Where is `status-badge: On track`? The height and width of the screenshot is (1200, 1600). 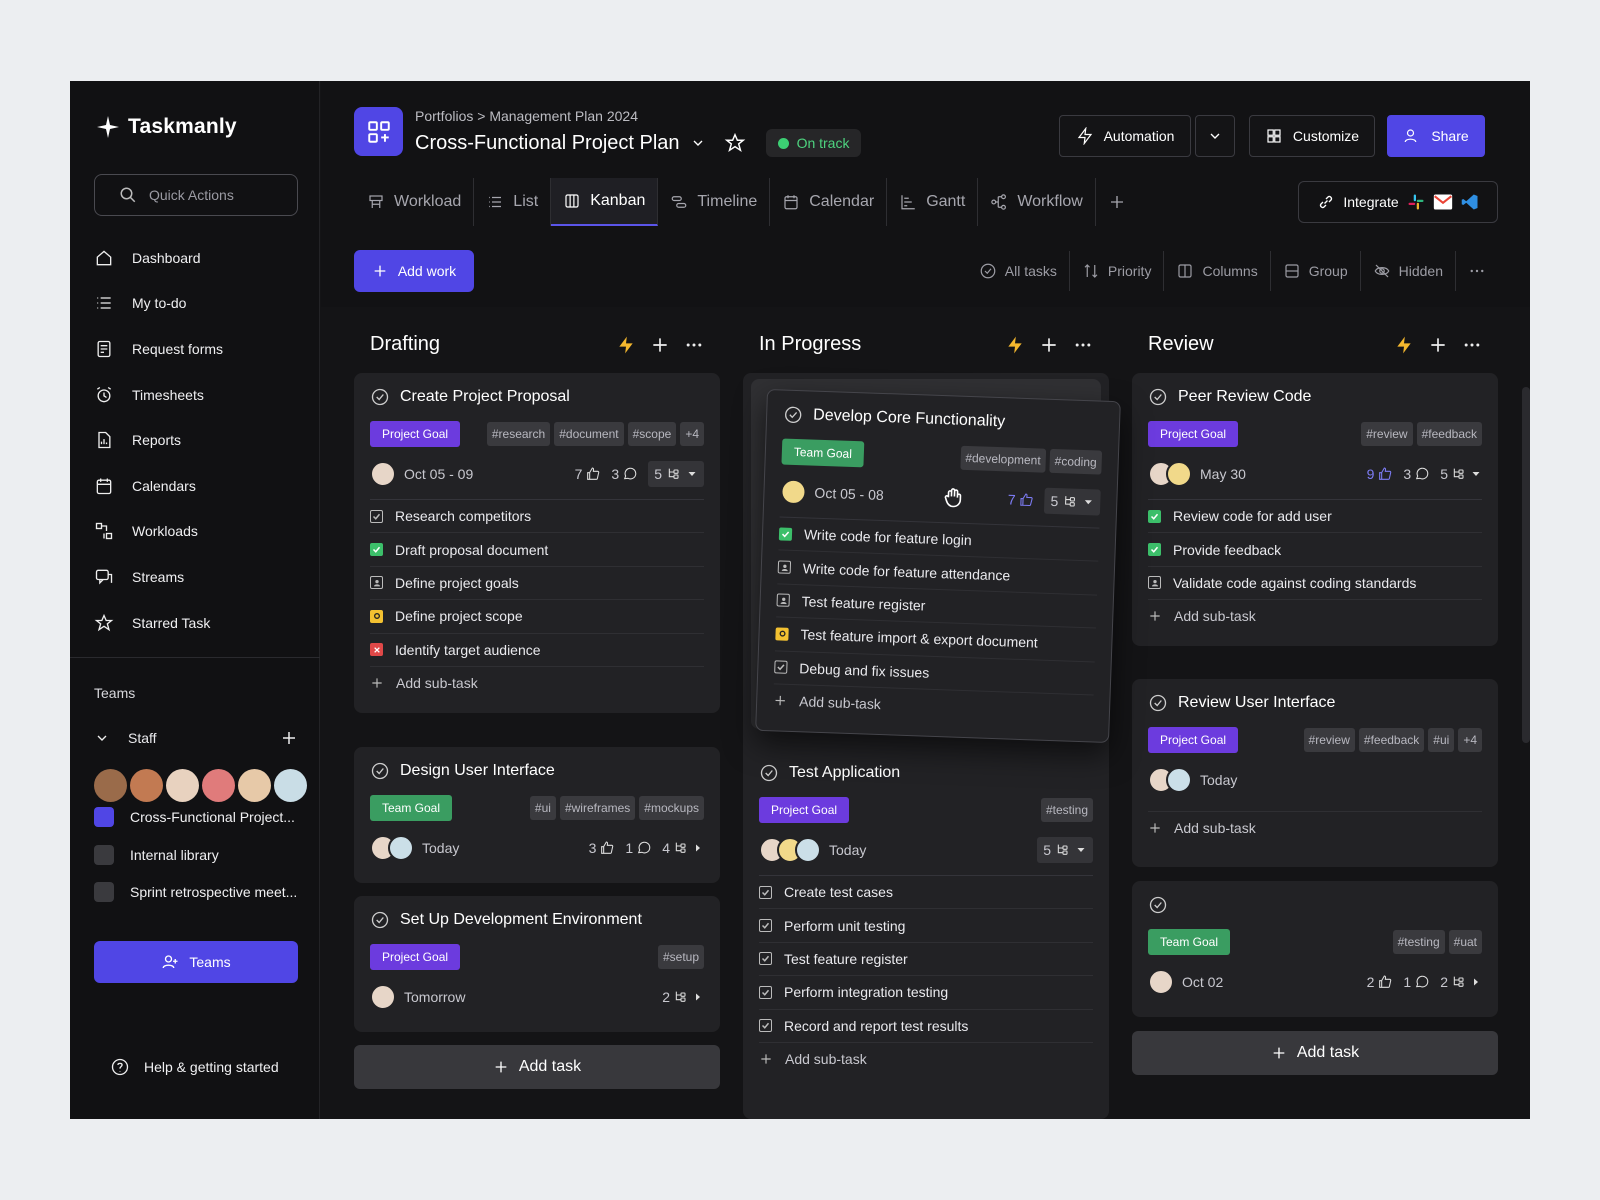
status-badge: On track is located at coordinates (813, 143).